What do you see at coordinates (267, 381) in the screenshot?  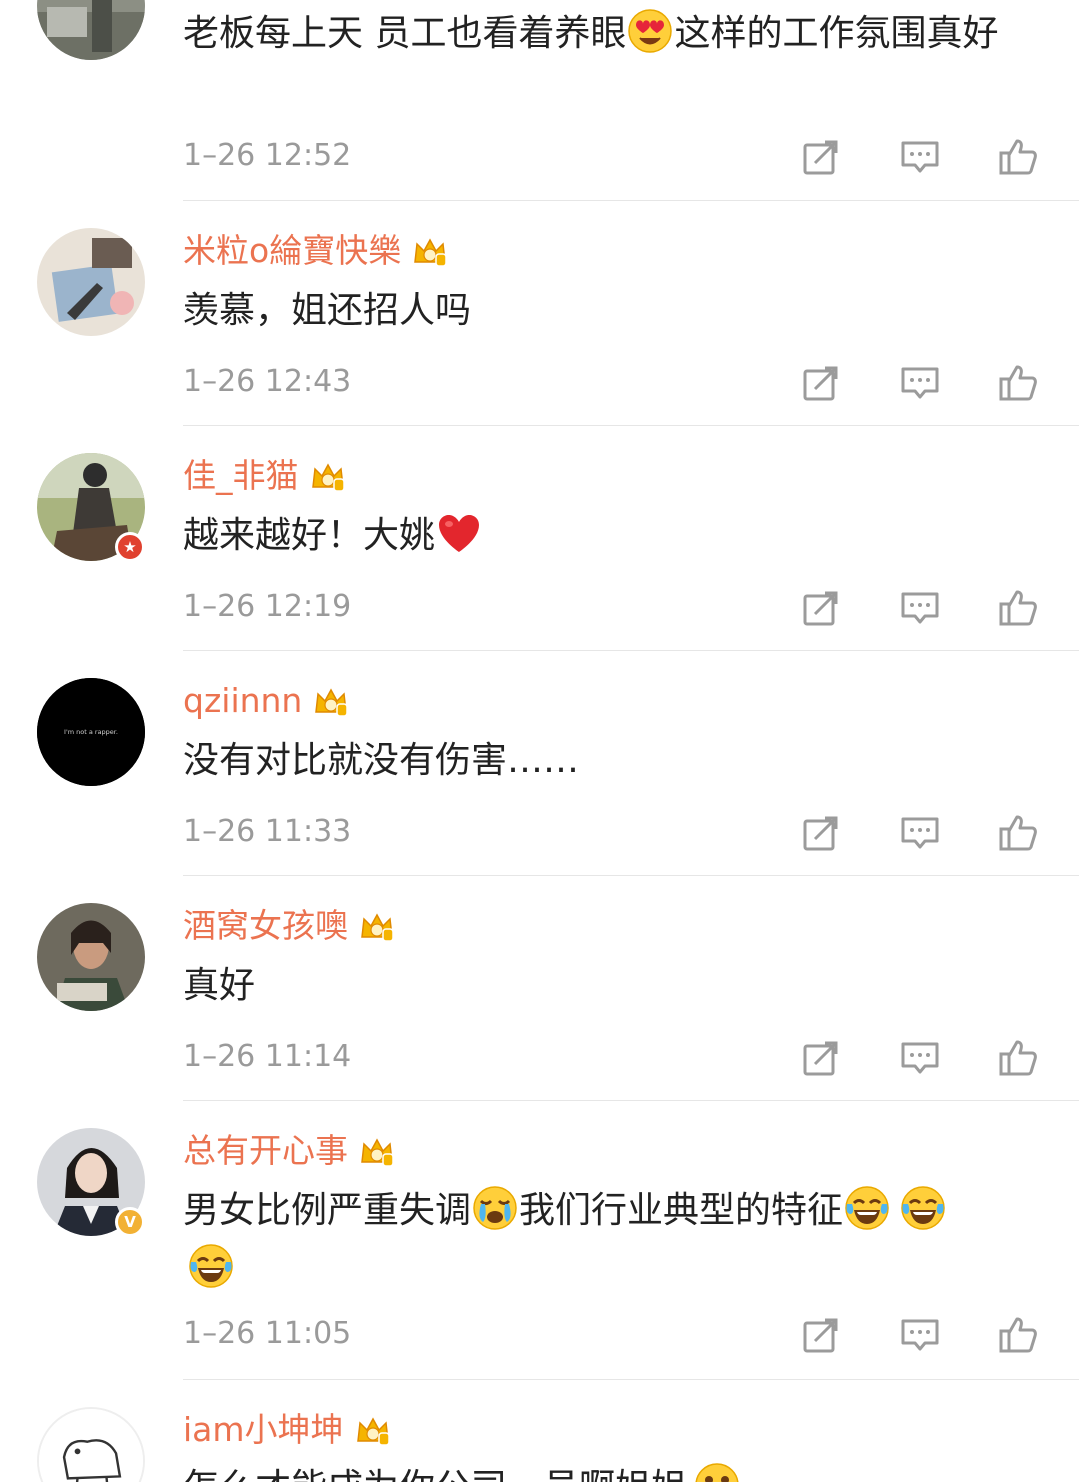 I see `comment-timestamp: 1–26 12:43` at bounding box center [267, 381].